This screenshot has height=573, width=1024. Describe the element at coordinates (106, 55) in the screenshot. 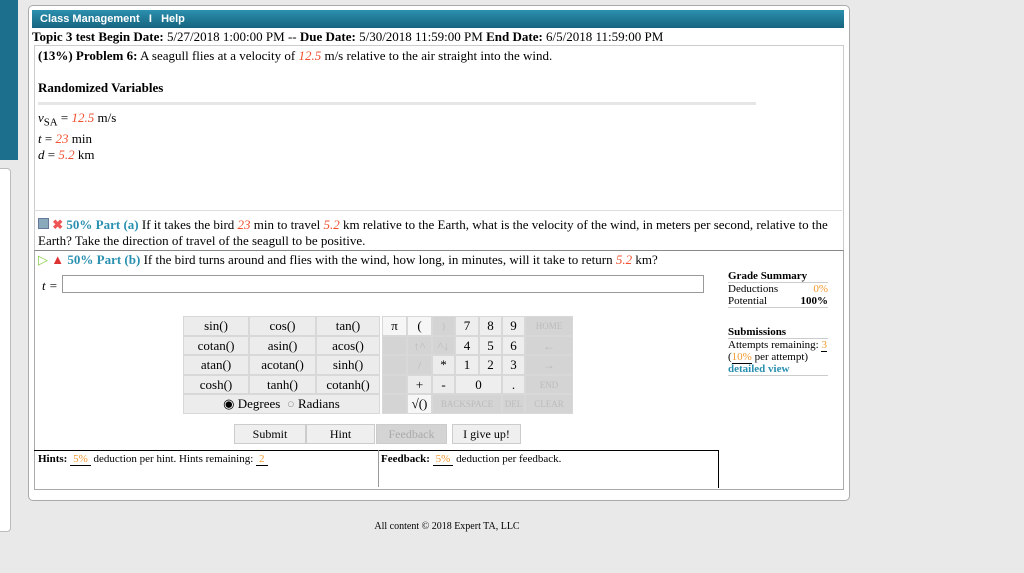

I see `problem-label: Problem 6:` at that location.